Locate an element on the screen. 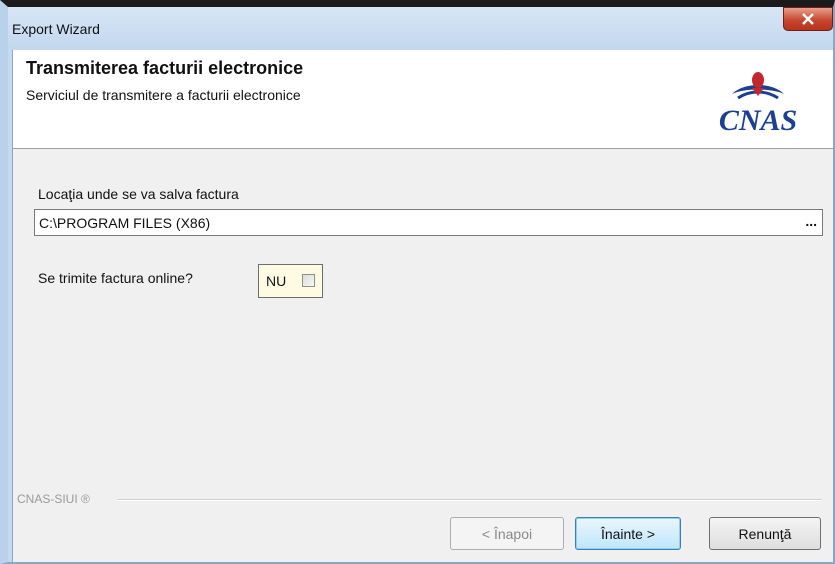 The width and height of the screenshot is (835, 564). footer-brand: CNAS-SIUI ® is located at coordinates (53, 499).